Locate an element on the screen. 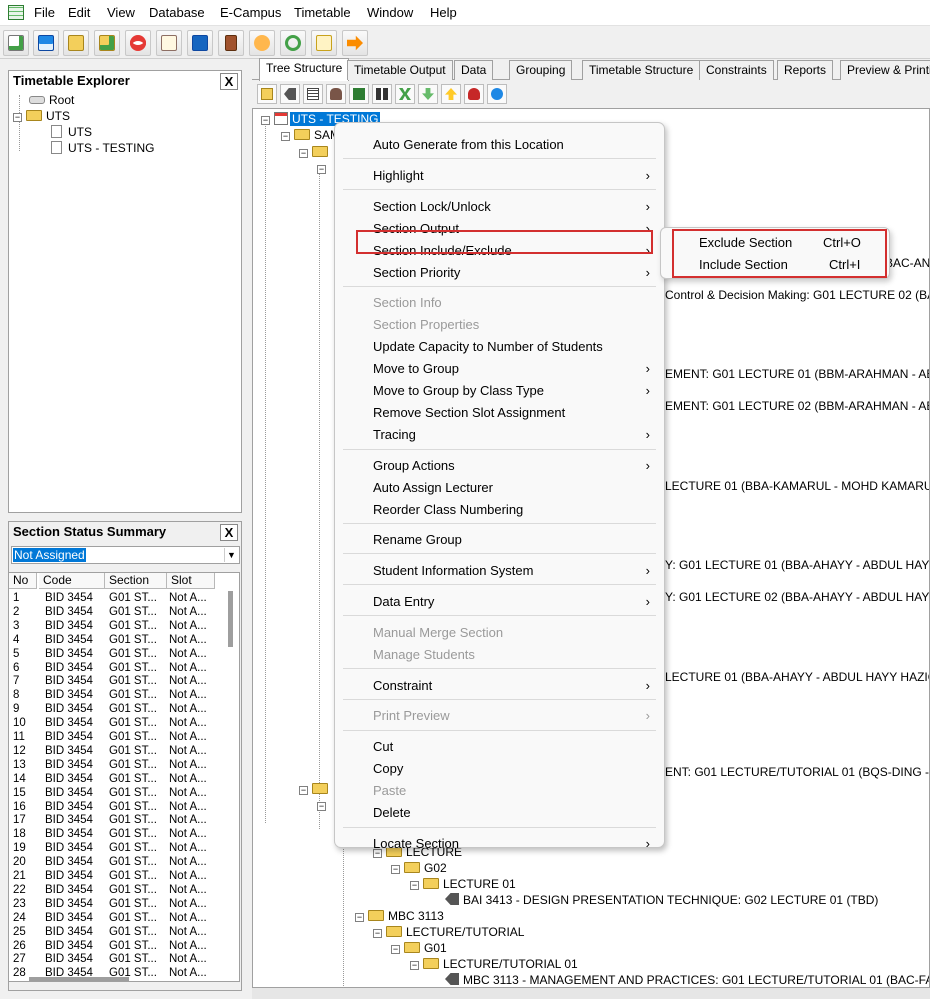  context-item-delete: Delete is located at coordinates (499, 813).